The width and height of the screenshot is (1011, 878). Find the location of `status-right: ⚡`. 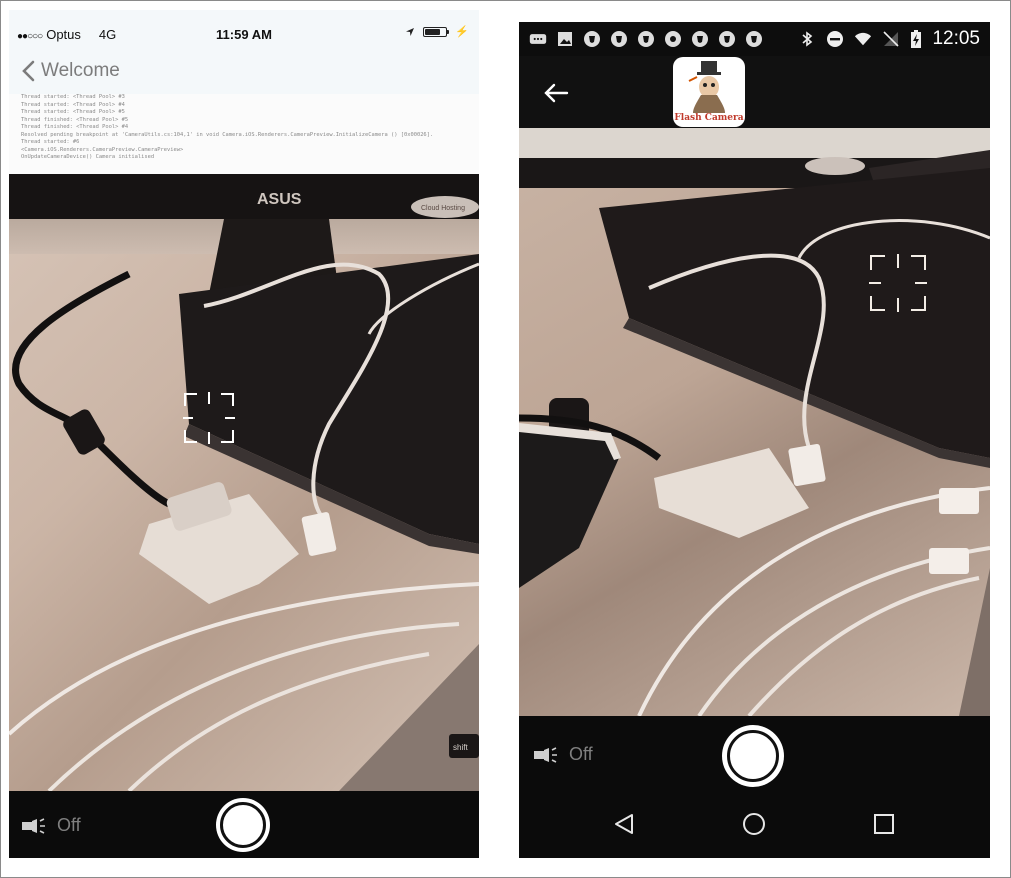

status-right: ⚡ is located at coordinates (437, 31).